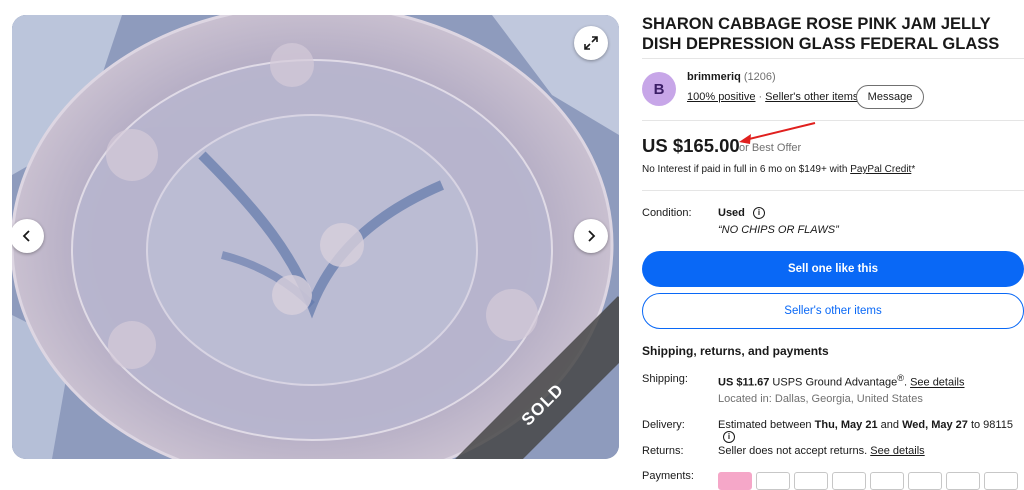 The width and height of the screenshot is (1024, 490). What do you see at coordinates (900, 378) in the screenshot?
I see `registered-mark: ®` at bounding box center [900, 378].